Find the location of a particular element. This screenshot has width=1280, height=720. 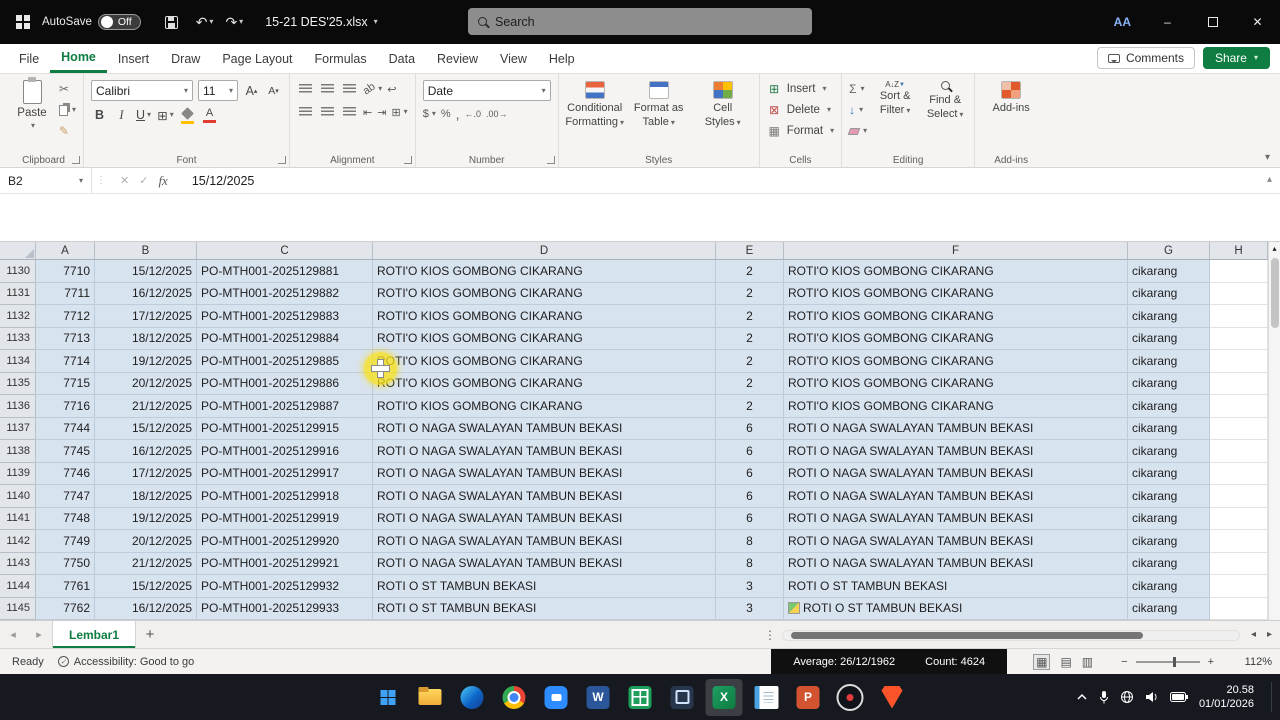

cell-styles-button: Cell Styles ▾ is located at coordinates (723, 115).